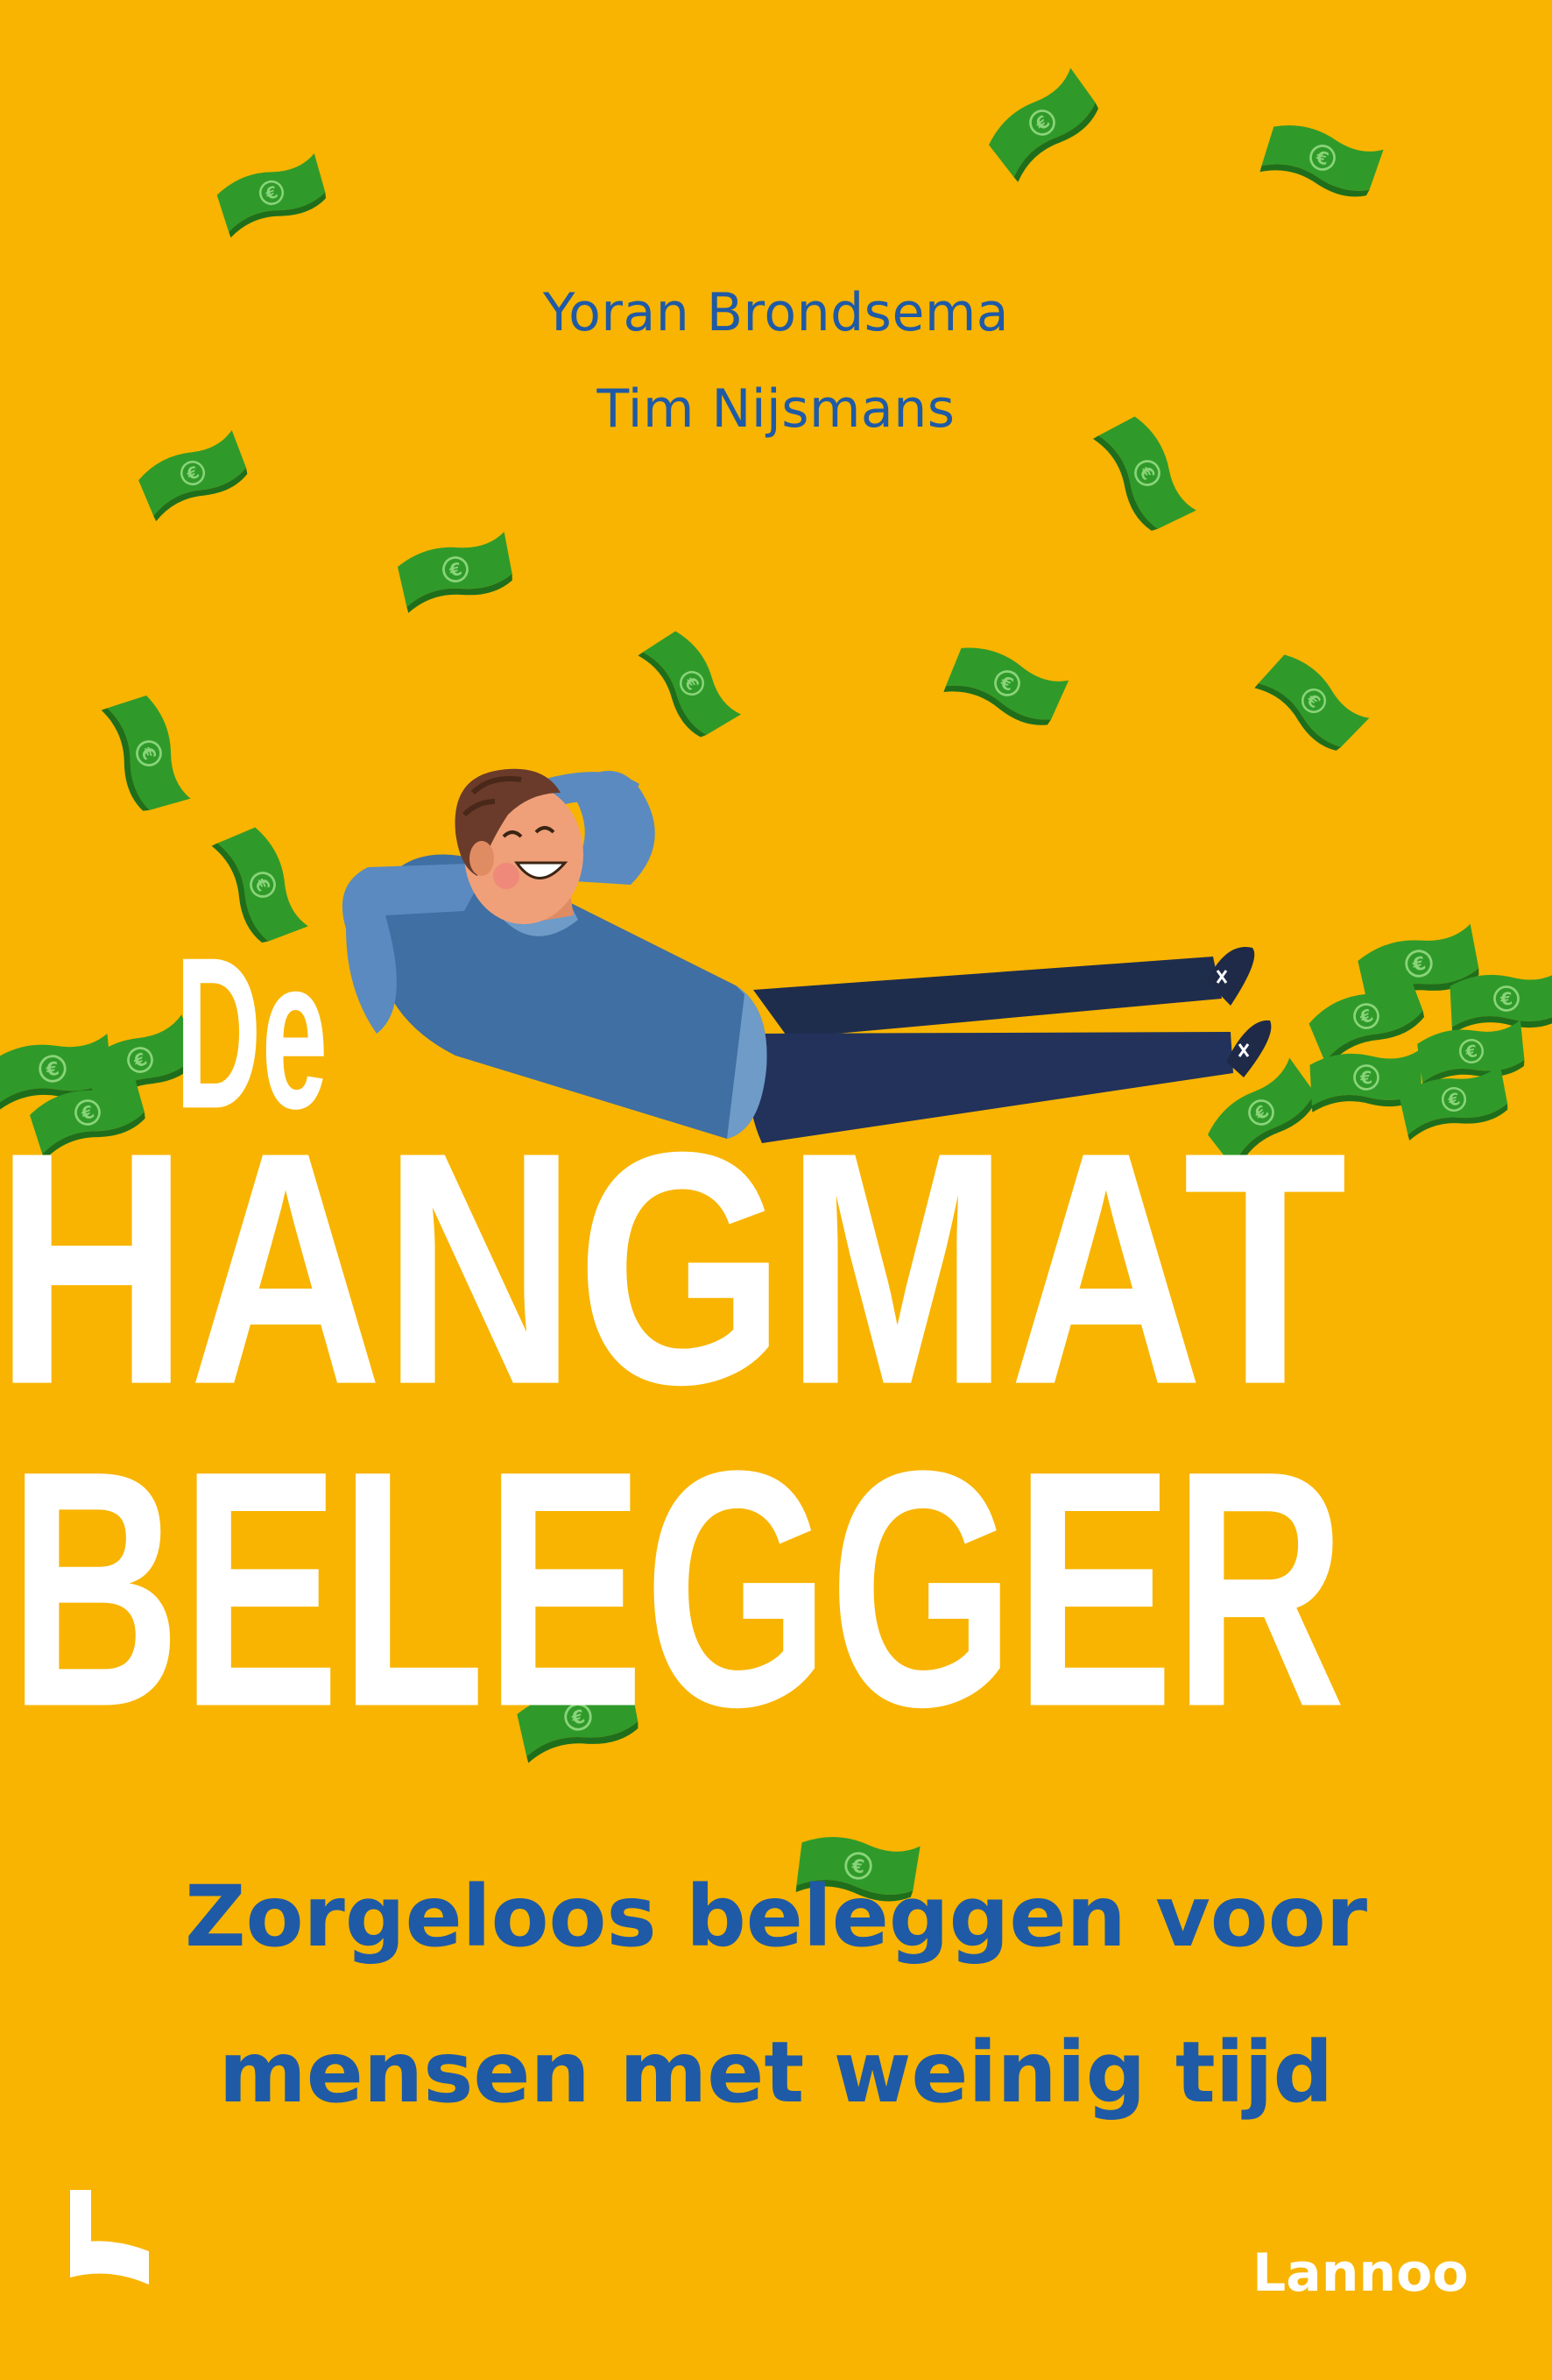 The width and height of the screenshot is (1552, 2380). What do you see at coordinates (674, 1269) in the screenshot?
I see `title-word-hangmat: HANGMAT` at bounding box center [674, 1269].